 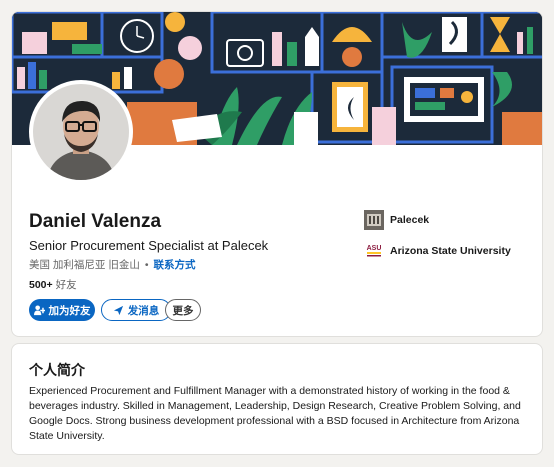 I want to click on profile-avatar, so click(x=81, y=132).